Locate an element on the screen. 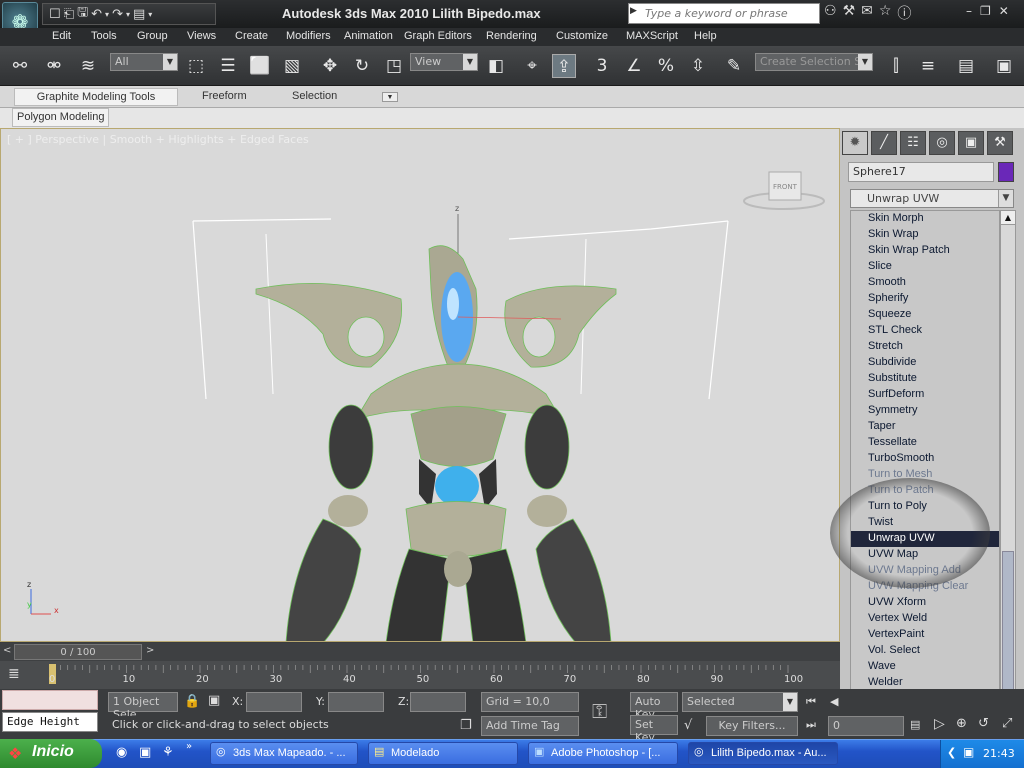 The image size is (1024, 768). object-color-swatch is located at coordinates (1006, 172).